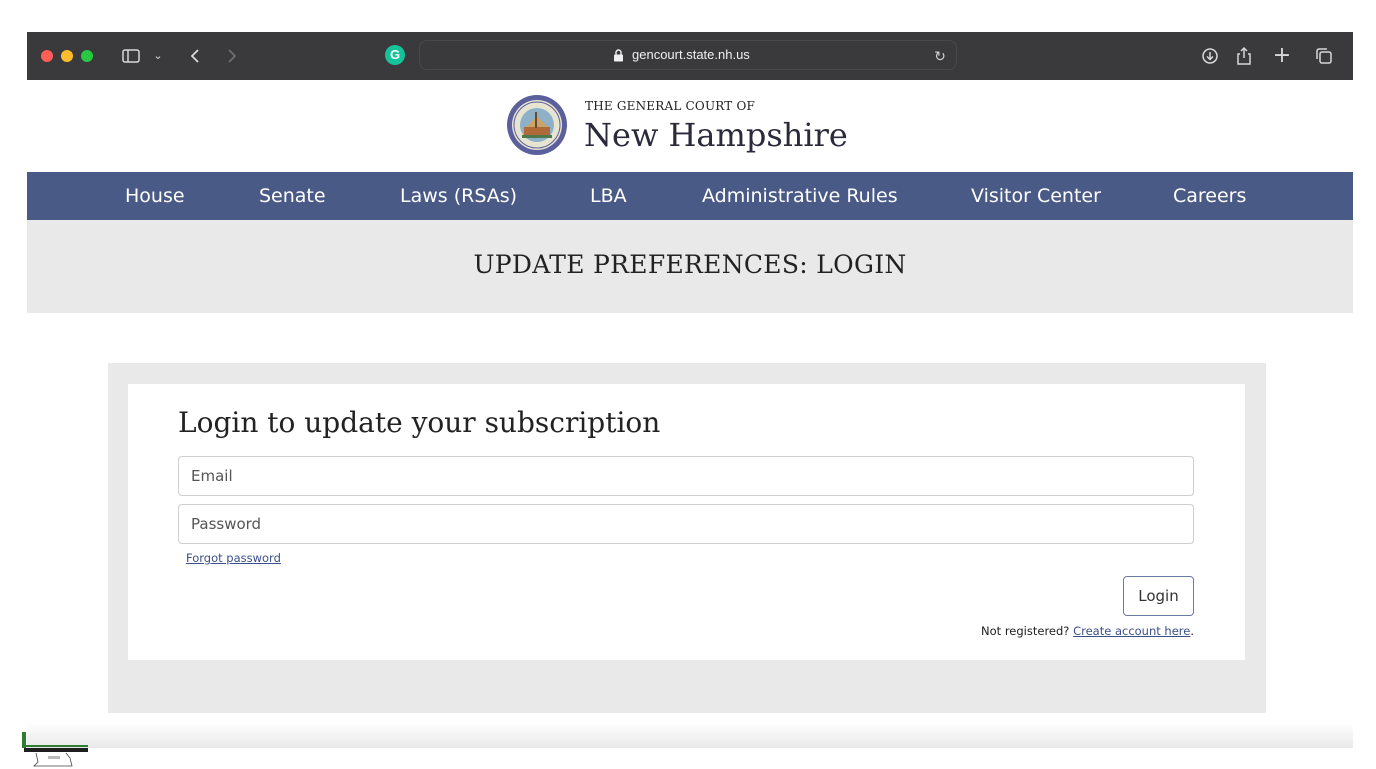 This screenshot has width=1376, height=769. Describe the element at coordinates (1324, 56) in the screenshot. I see `tabs-icon` at that location.